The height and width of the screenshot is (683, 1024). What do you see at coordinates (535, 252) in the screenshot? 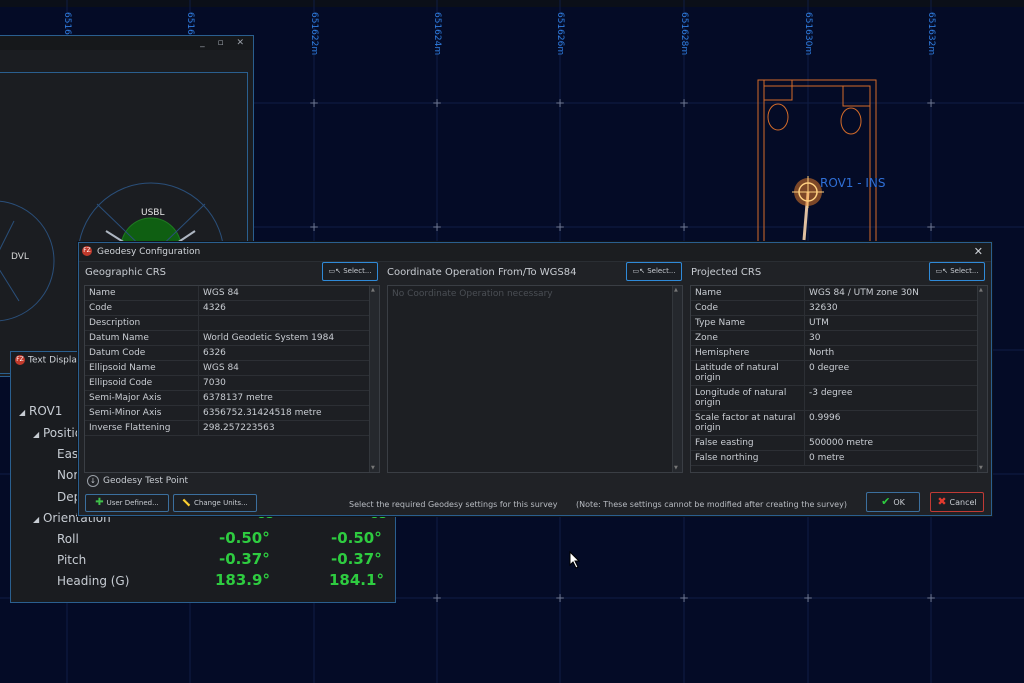
I see `dialog-titlebar: FZ Geodesy Configuration ✕` at bounding box center [535, 252].